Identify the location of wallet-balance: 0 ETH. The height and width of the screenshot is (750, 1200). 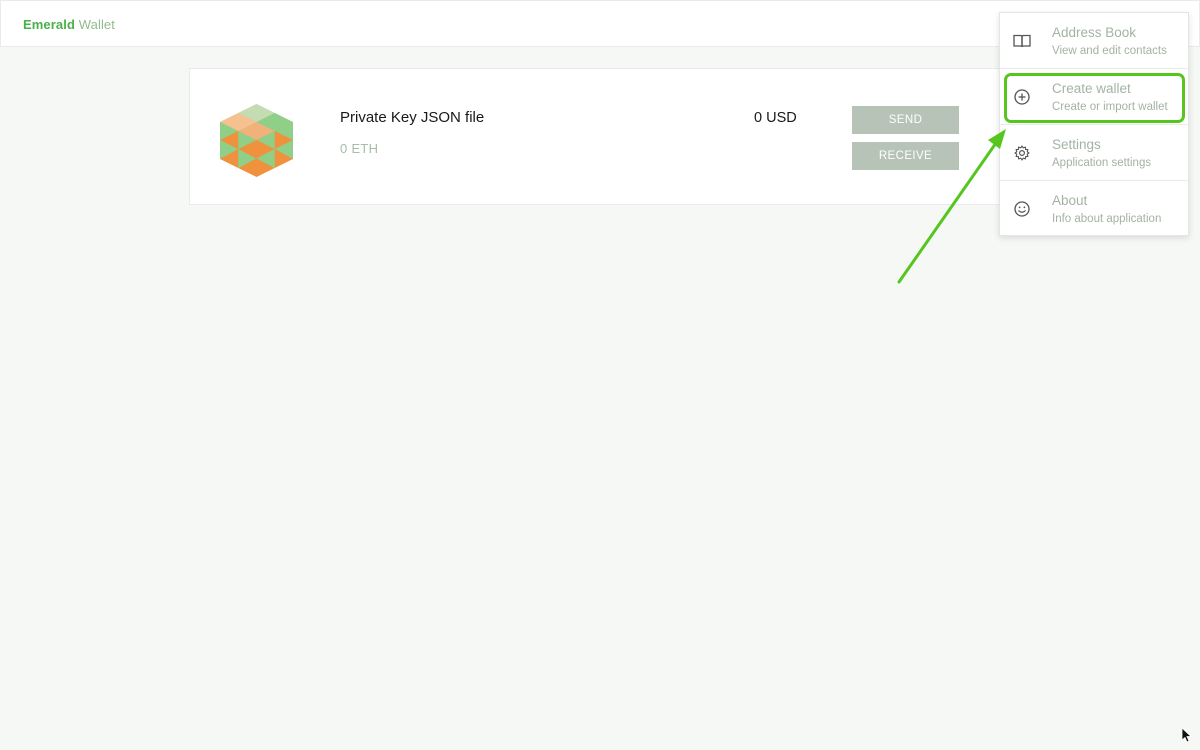
(359, 148).